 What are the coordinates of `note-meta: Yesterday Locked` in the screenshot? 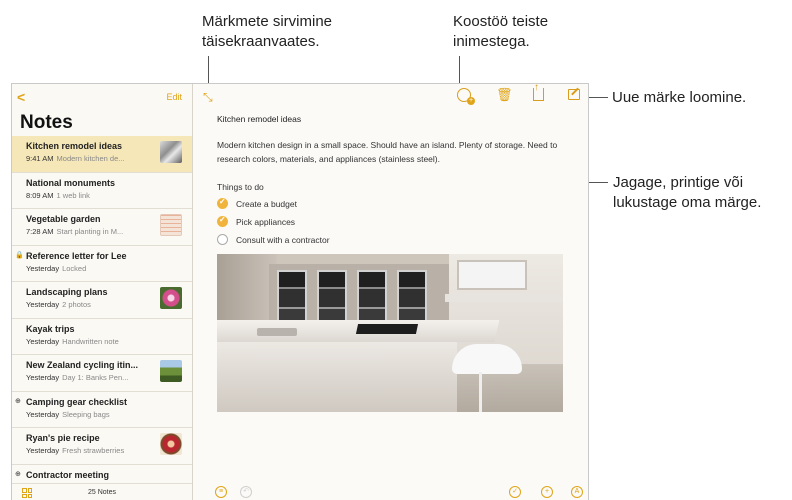 It's located at (56, 268).